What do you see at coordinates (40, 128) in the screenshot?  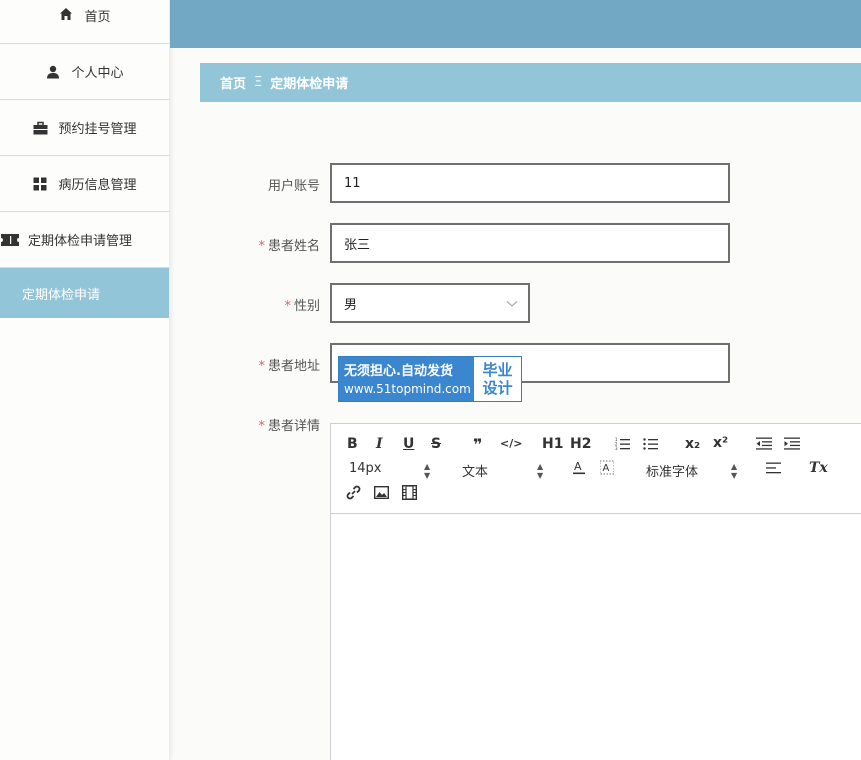 I see `briefcase-icon` at bounding box center [40, 128].